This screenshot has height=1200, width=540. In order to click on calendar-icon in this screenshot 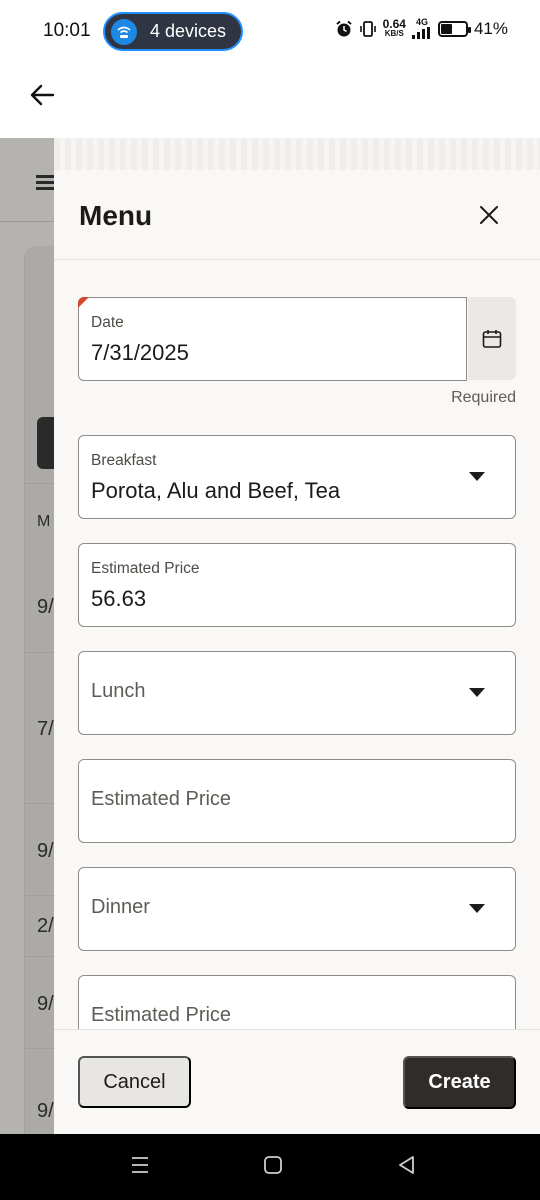, I will do `click(492, 338)`.